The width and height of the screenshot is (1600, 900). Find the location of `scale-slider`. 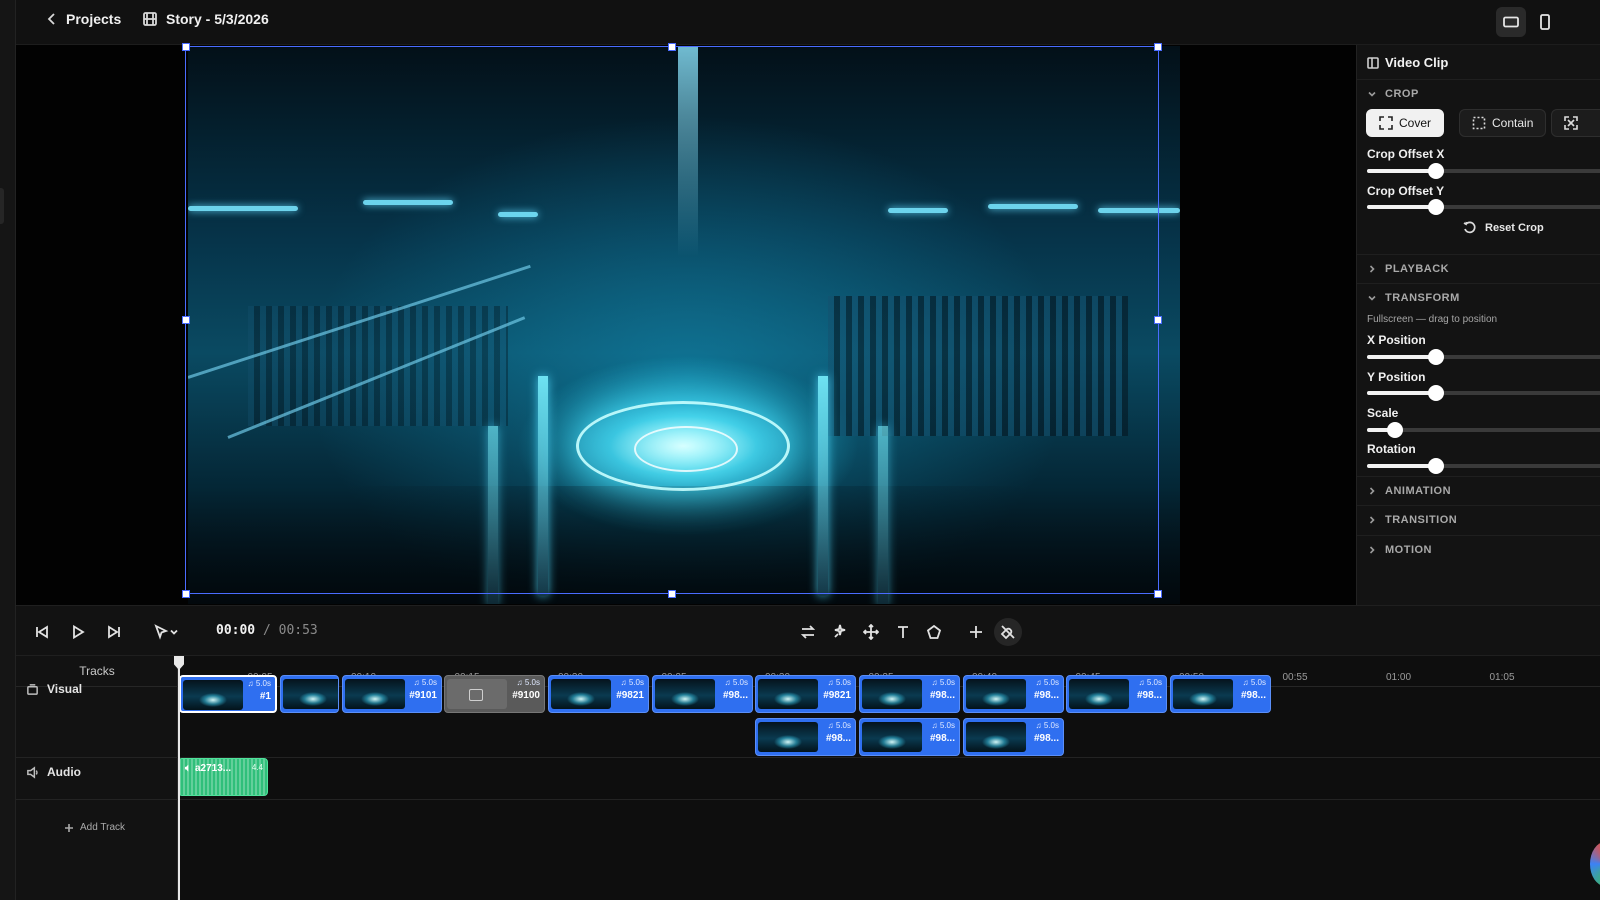

scale-slider is located at coordinates (1483, 430).